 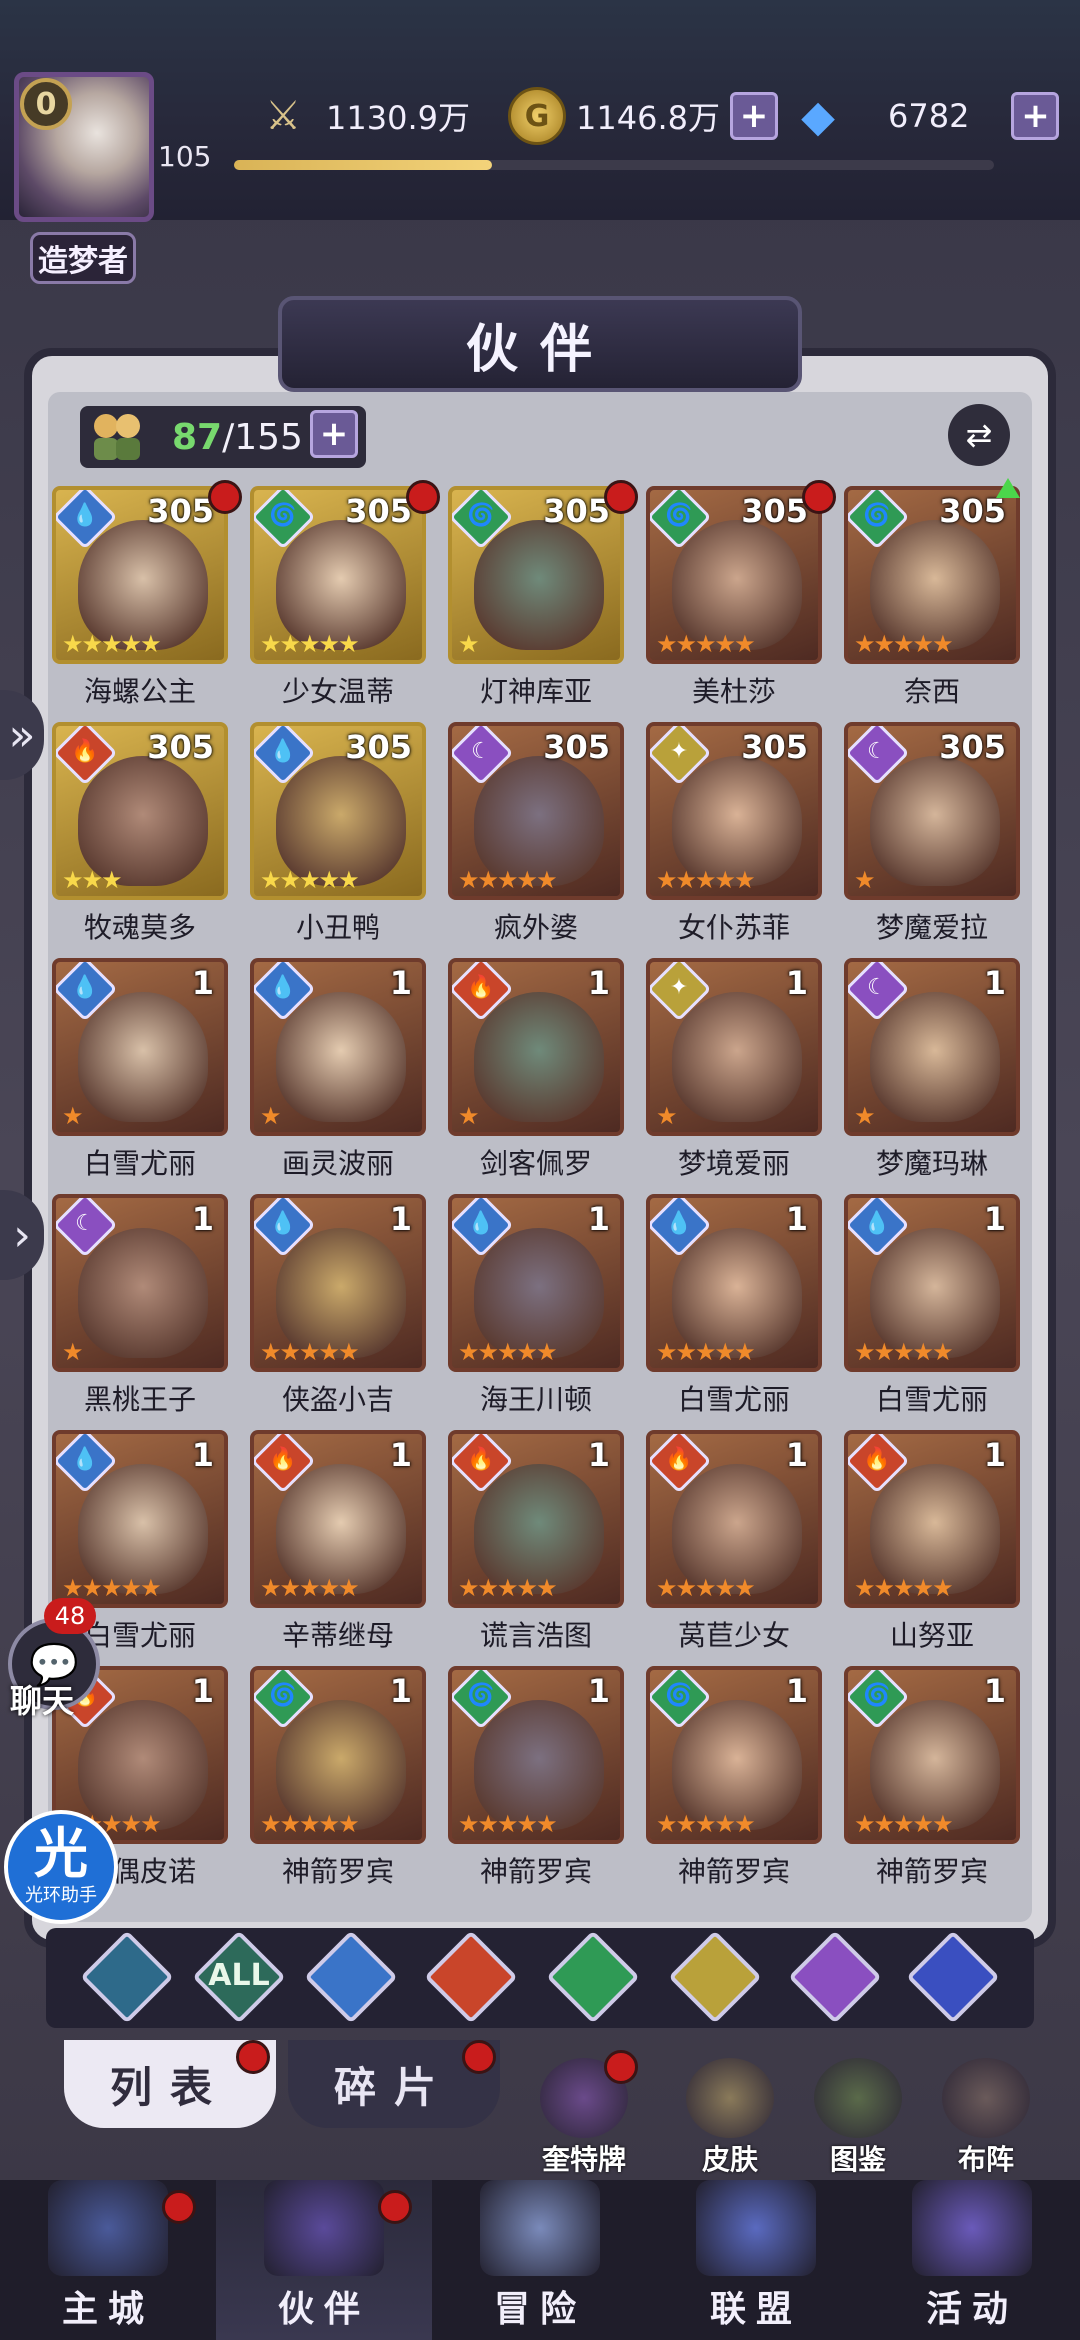 What do you see at coordinates (338, 1306) in the screenshot?
I see `hero-card: 💧 1 ★★★★★ 侠盗小吉` at bounding box center [338, 1306].